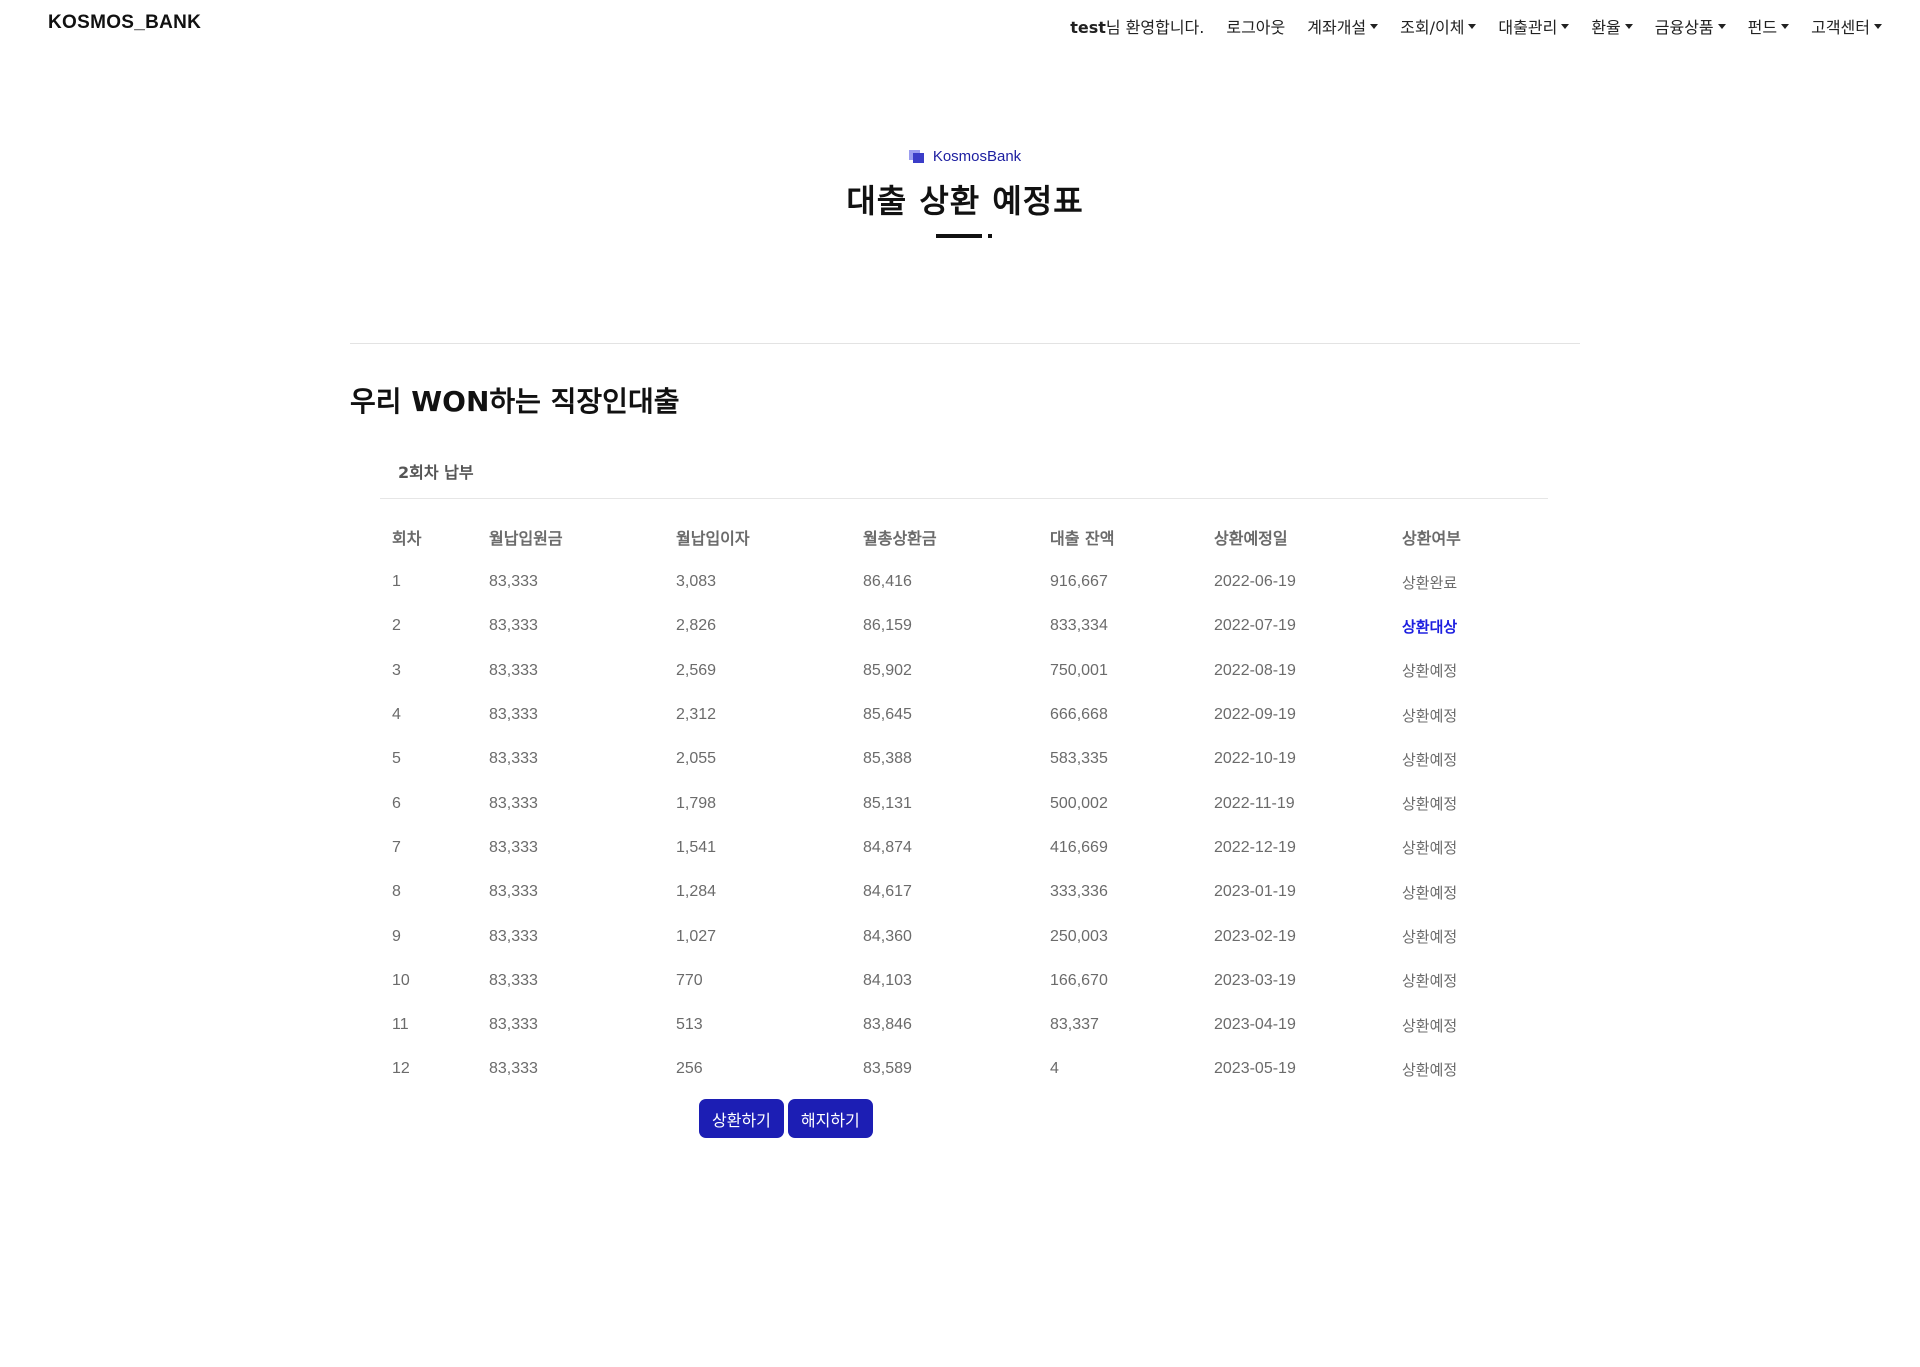 This screenshot has width=1920, height=1367. I want to click on table-cell: 2022-07-19, so click(1255, 626).